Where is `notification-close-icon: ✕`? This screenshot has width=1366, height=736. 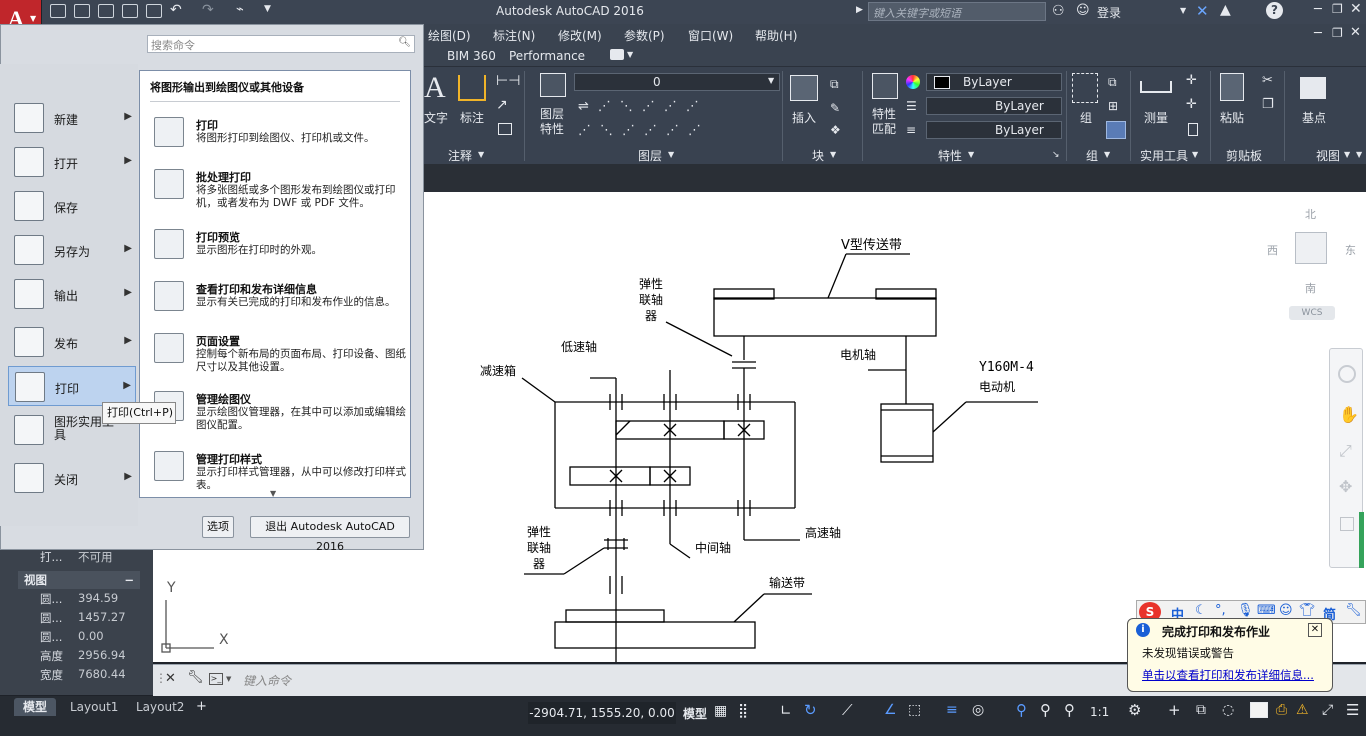 notification-close-icon: ✕ is located at coordinates (1315, 630).